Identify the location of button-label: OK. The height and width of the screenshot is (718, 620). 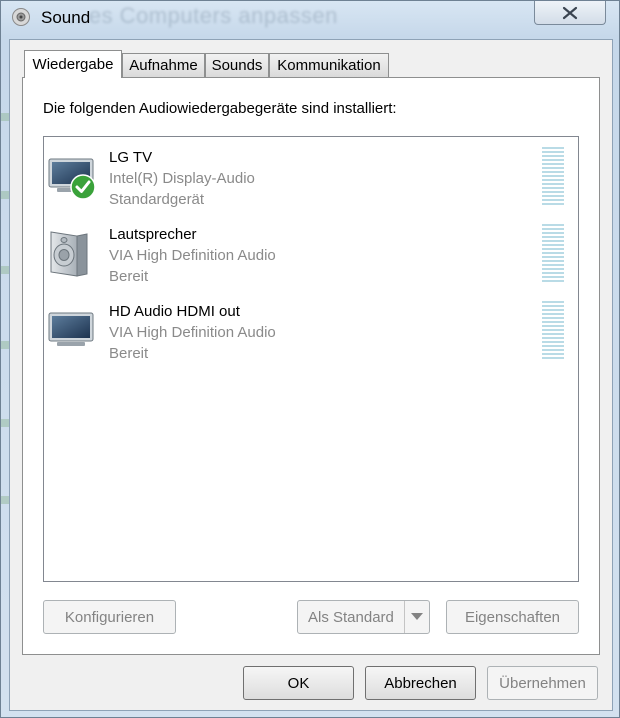
(298, 683).